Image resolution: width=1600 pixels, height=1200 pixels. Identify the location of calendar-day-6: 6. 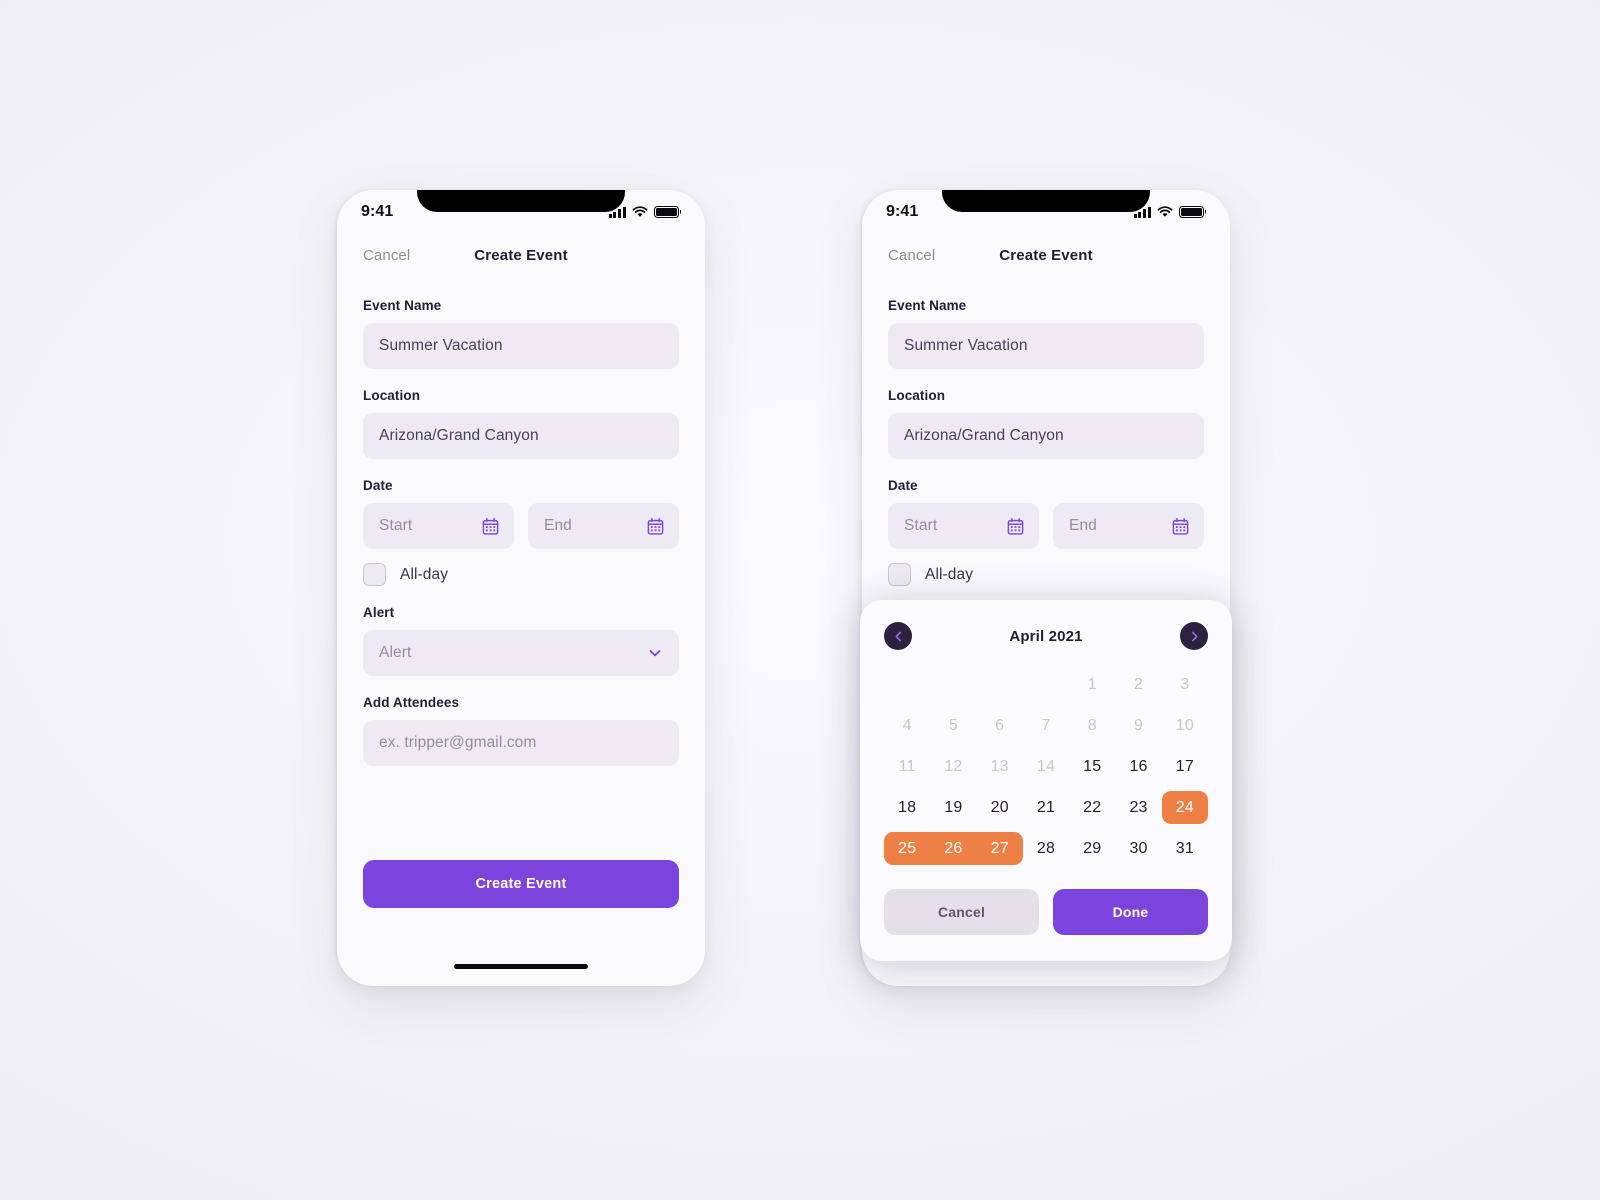
(1000, 725).